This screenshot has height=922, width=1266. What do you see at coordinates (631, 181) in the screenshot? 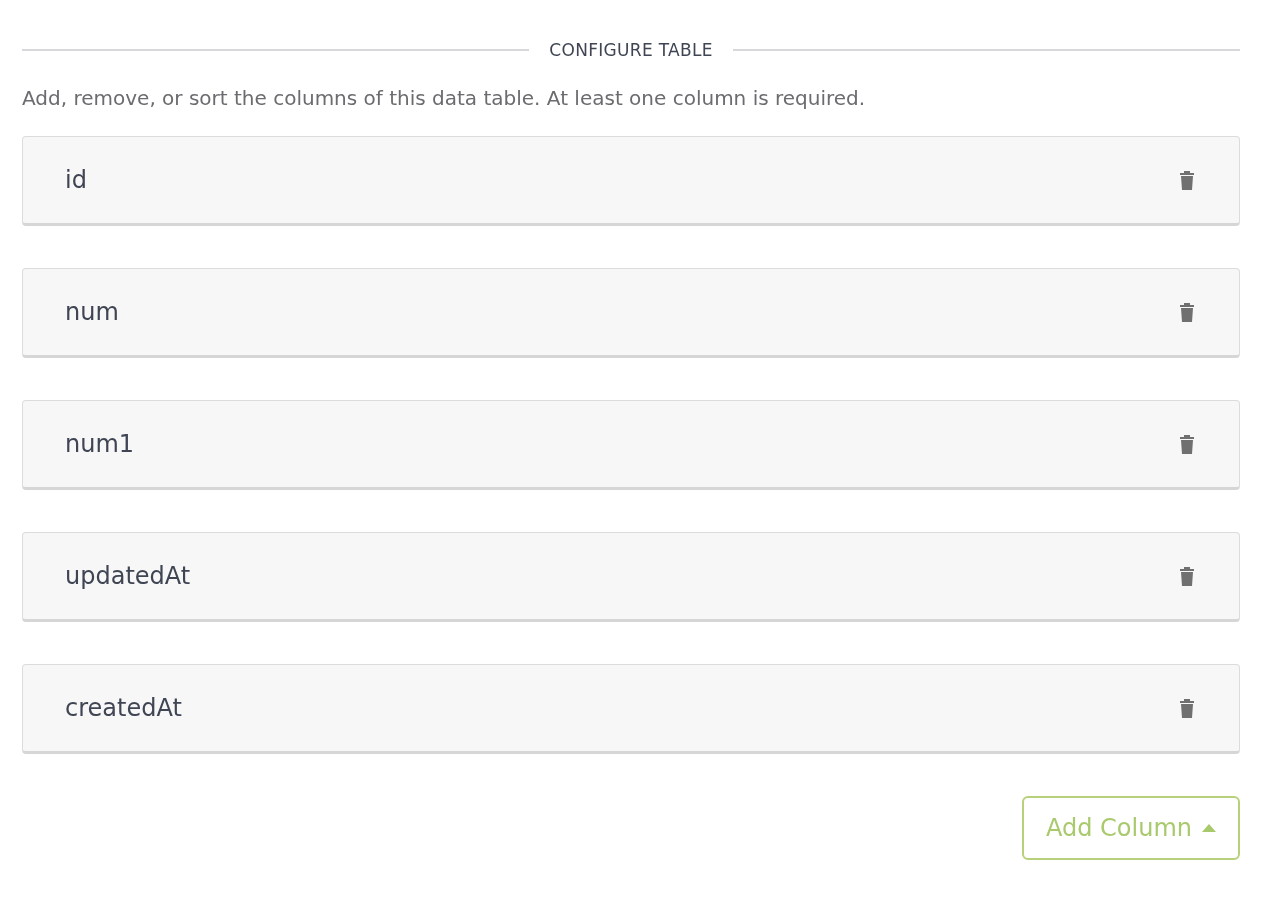
I see `column-row: id` at bounding box center [631, 181].